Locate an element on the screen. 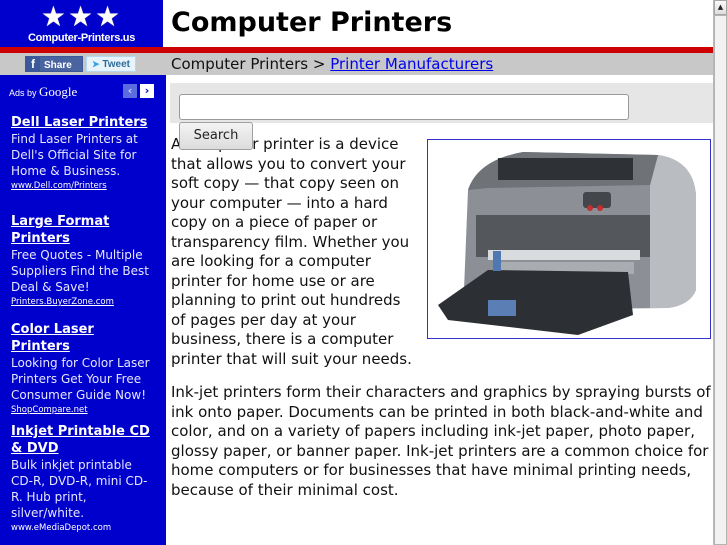 Image resolution: width=727 pixels, height=545 pixels. breadcrumb-link-printer-manufacturers: Printer Manufacturers is located at coordinates (411, 64).